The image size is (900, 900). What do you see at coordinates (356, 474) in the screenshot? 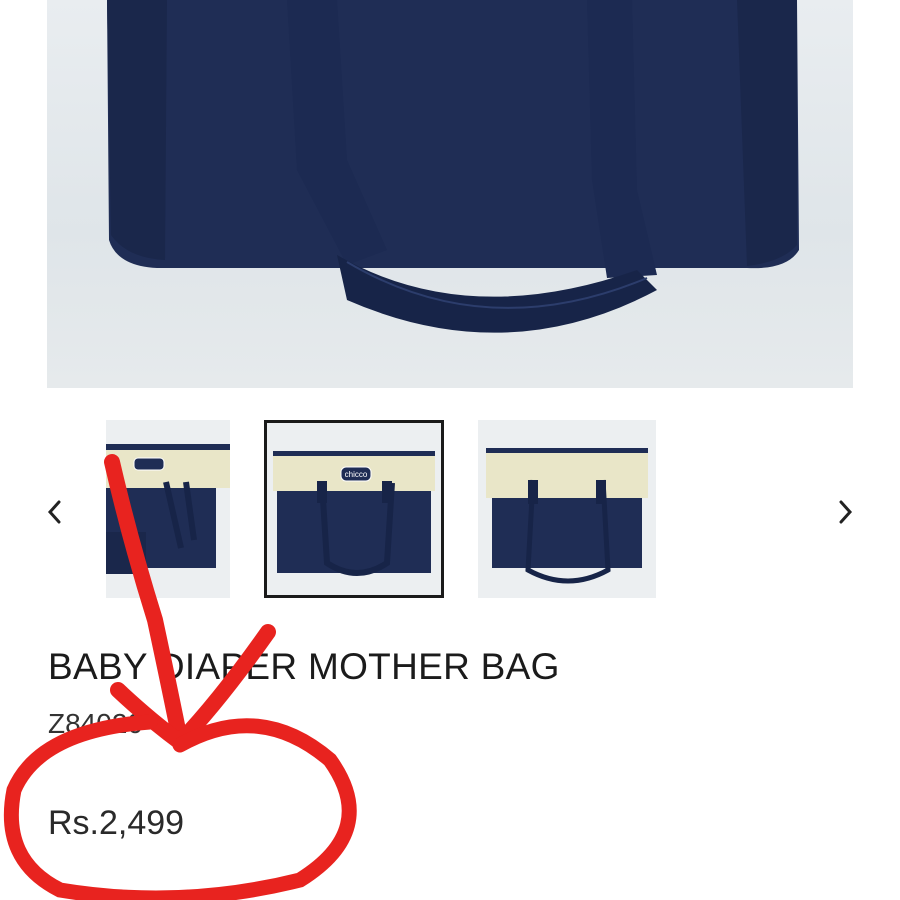
I see `thumb-brand-label: chicco` at bounding box center [356, 474].